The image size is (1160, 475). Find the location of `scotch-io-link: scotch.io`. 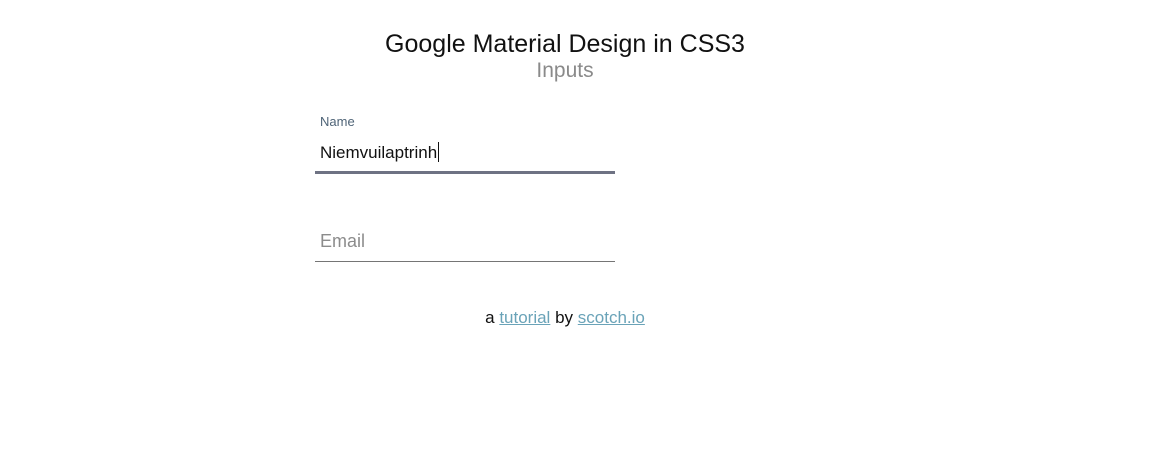

scotch-io-link: scotch.io is located at coordinates (611, 317).